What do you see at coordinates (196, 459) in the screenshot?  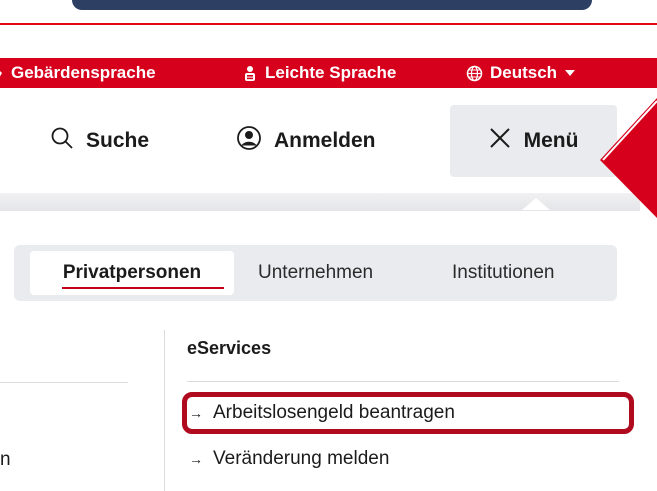 I see `arrow-right-icon: →` at bounding box center [196, 459].